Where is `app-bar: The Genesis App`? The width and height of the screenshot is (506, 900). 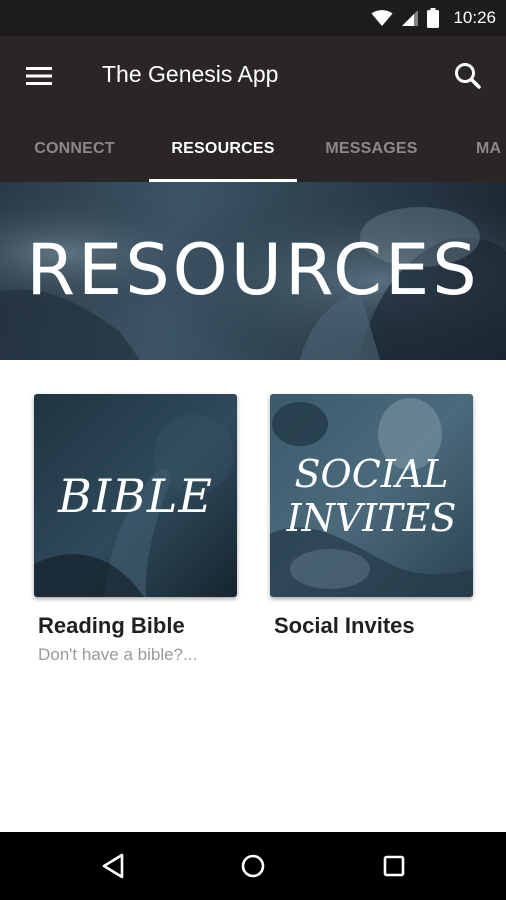 app-bar: The Genesis App is located at coordinates (253, 76).